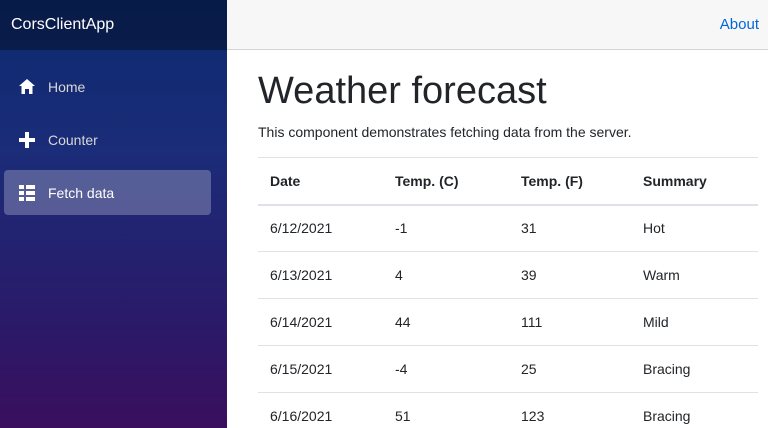 The height and width of the screenshot is (428, 768). Describe the element at coordinates (497, 25) in the screenshot. I see `top-bar: About` at that location.